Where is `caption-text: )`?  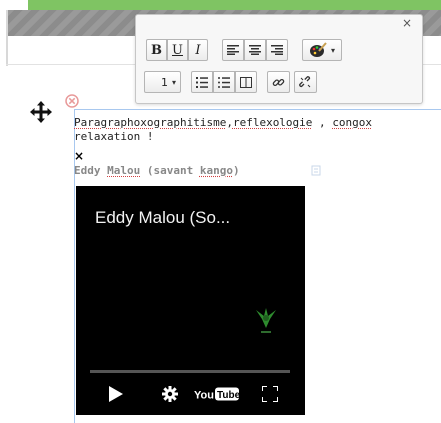
caption-text: ) is located at coordinates (236, 170).